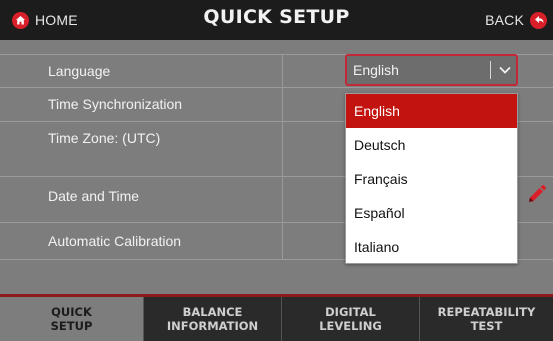  What do you see at coordinates (431, 70) in the screenshot?
I see `language-select: English` at bounding box center [431, 70].